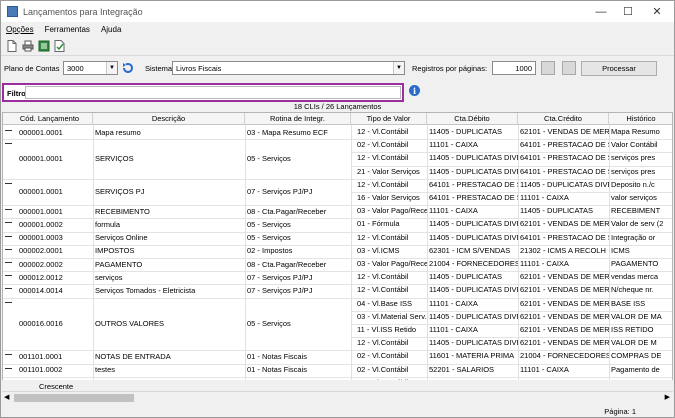  What do you see at coordinates (472, 251) in the screenshot?
I see `cell-cta-debito: 62301 - ICM S/VENDAS` at bounding box center [472, 251].